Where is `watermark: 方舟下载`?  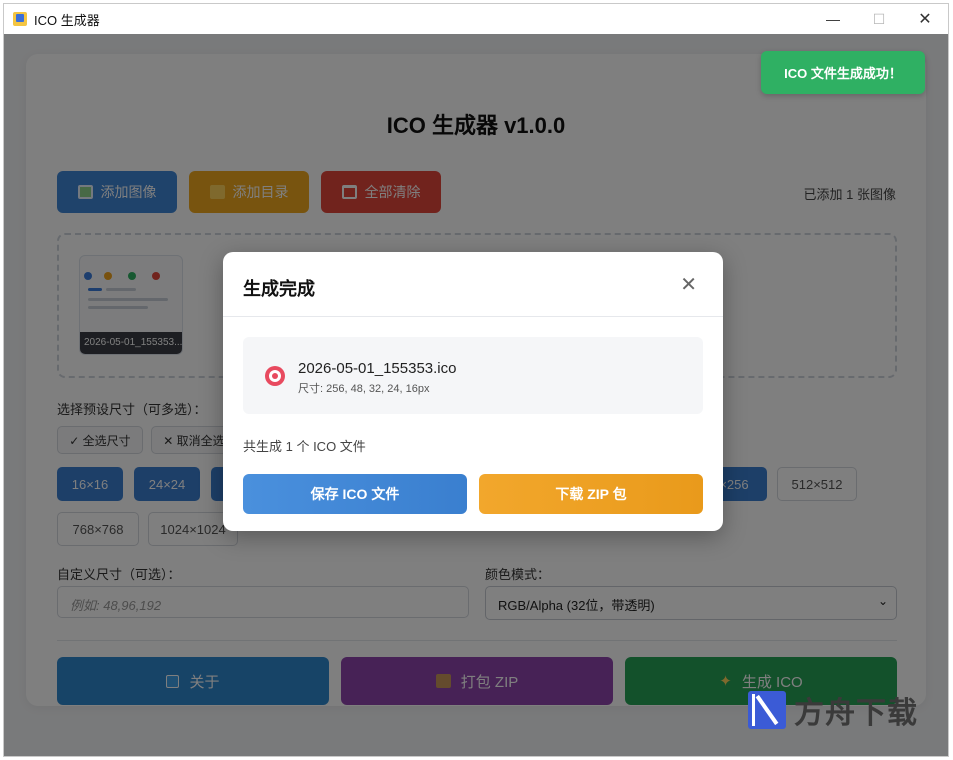
watermark: 方舟下载 is located at coordinates (833, 710).